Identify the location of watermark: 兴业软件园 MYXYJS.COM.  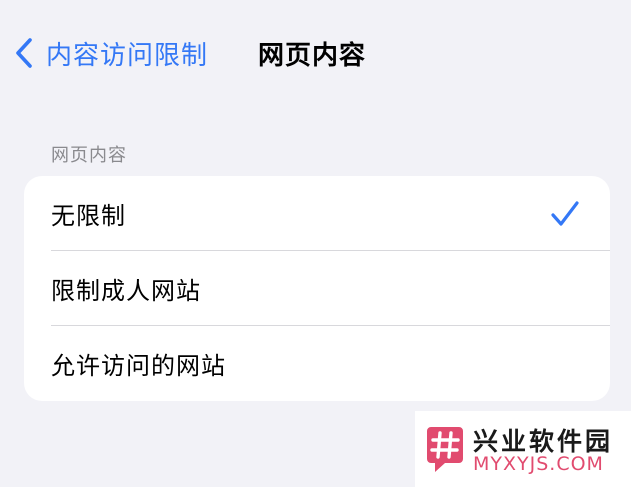
(523, 449).